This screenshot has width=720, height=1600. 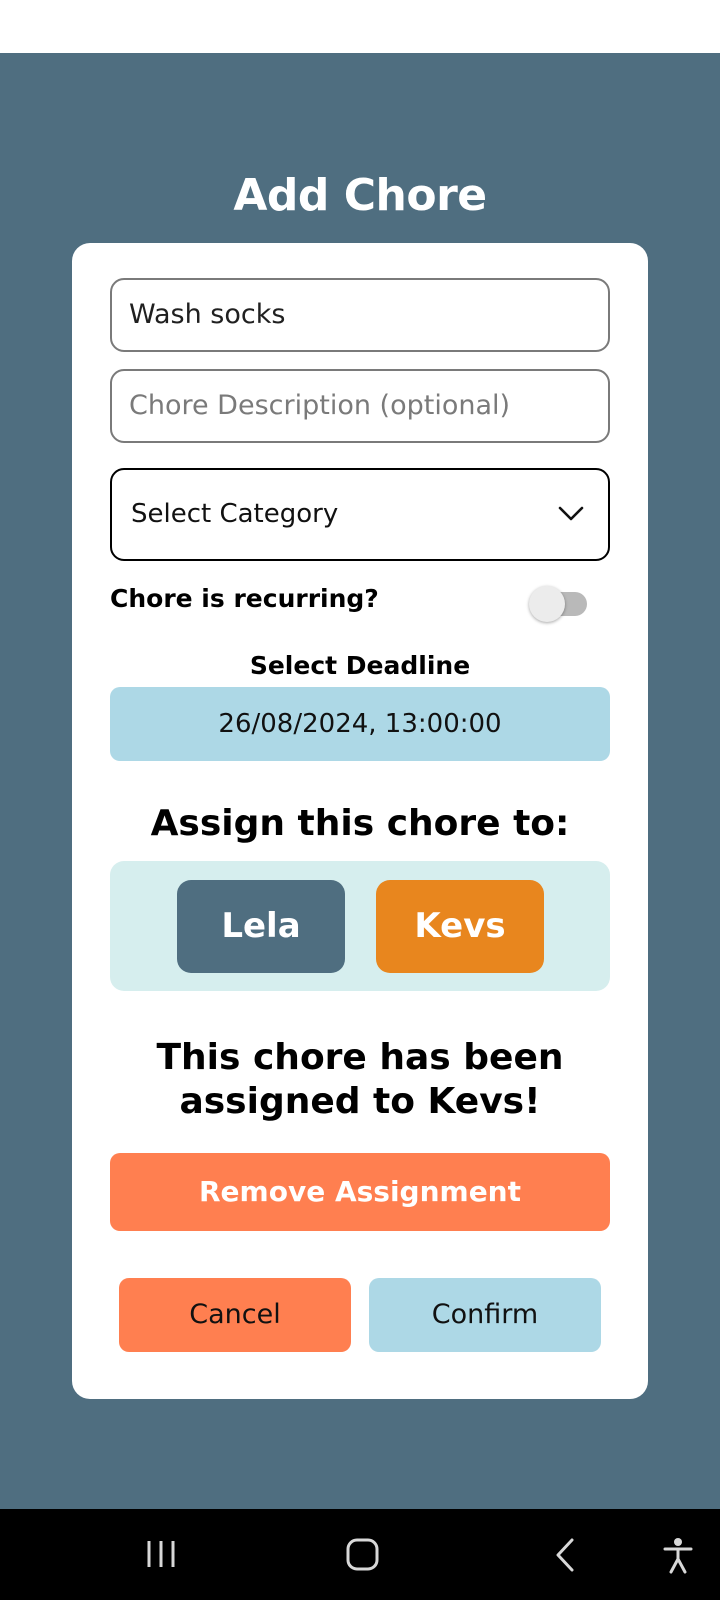 I want to click on back-icon, so click(x=565, y=1555).